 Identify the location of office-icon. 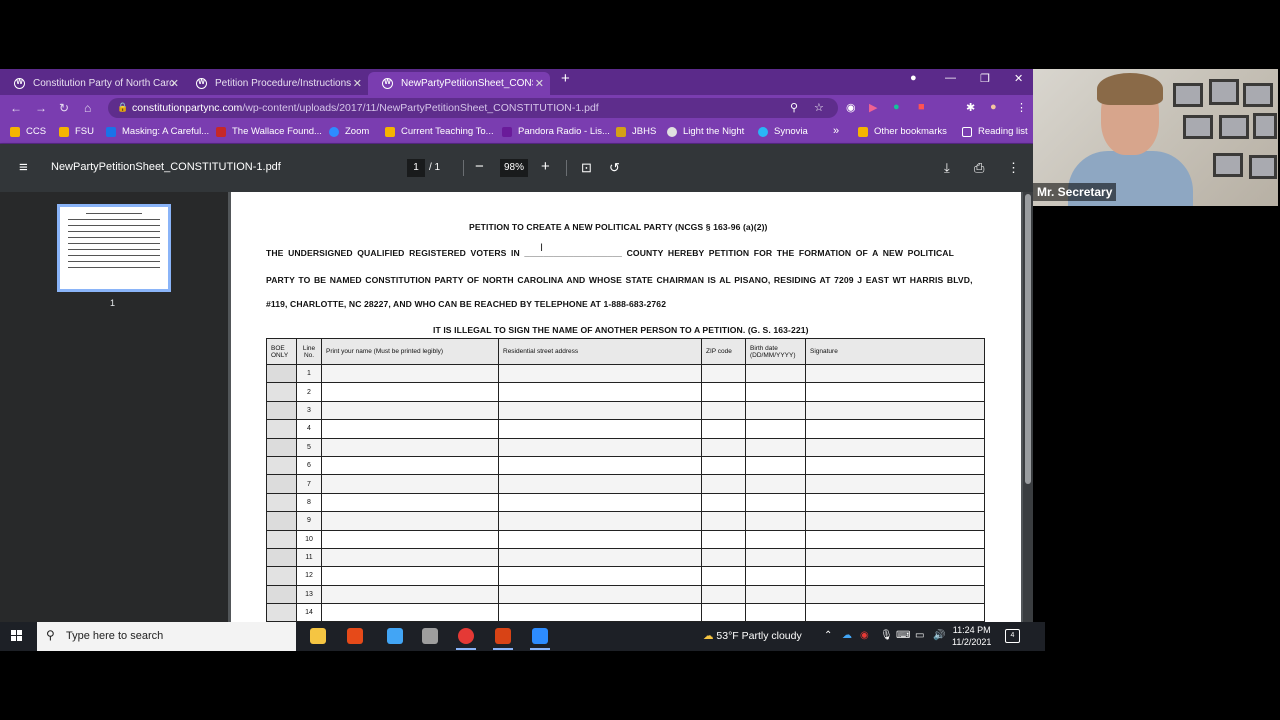
(355, 636).